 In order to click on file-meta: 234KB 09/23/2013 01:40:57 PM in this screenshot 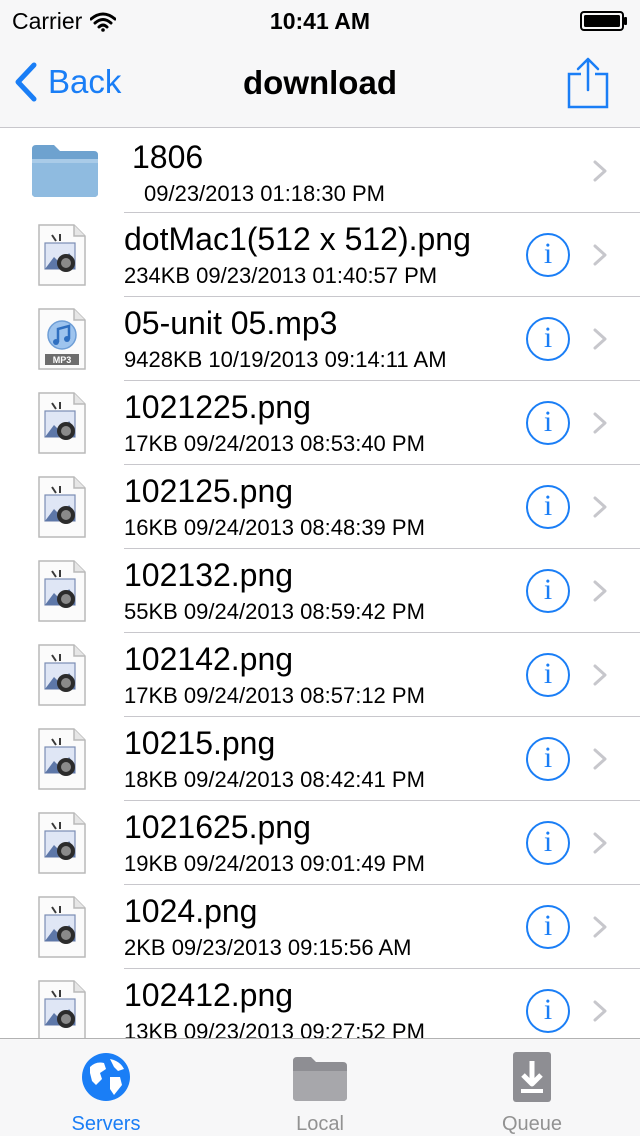, I will do `click(281, 275)`.